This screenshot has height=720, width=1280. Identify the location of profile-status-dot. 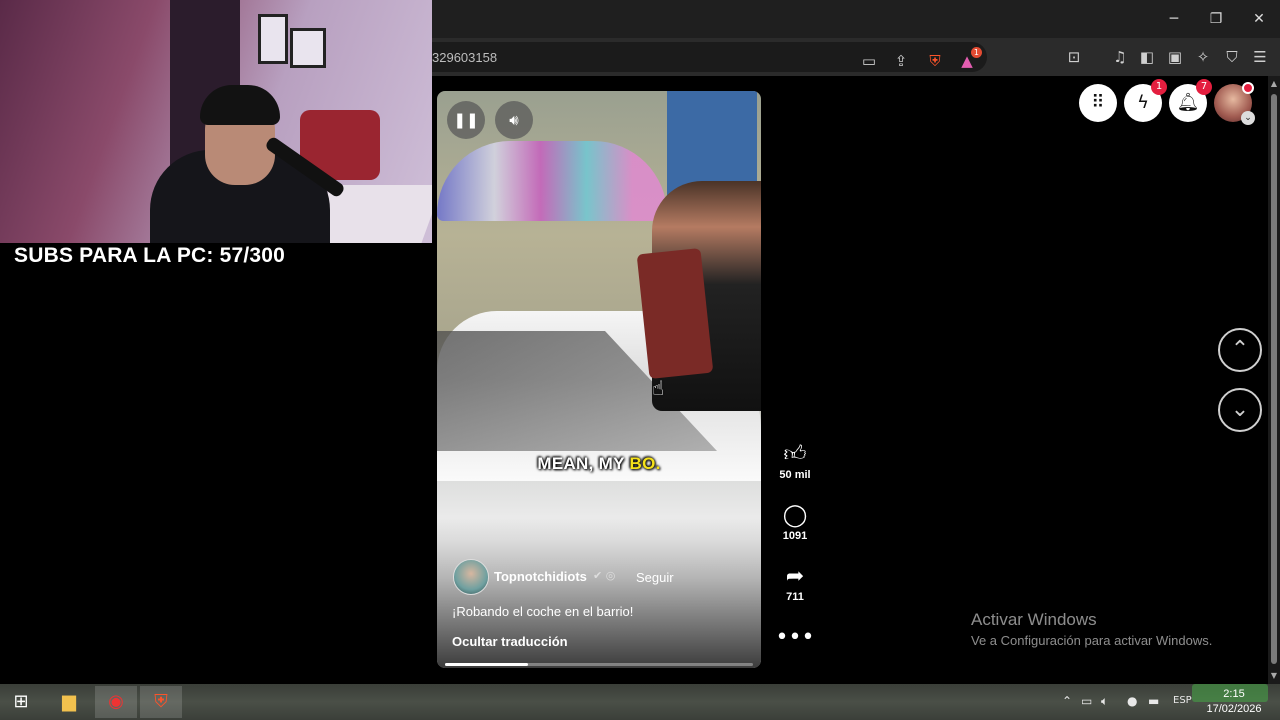
(1248, 88).